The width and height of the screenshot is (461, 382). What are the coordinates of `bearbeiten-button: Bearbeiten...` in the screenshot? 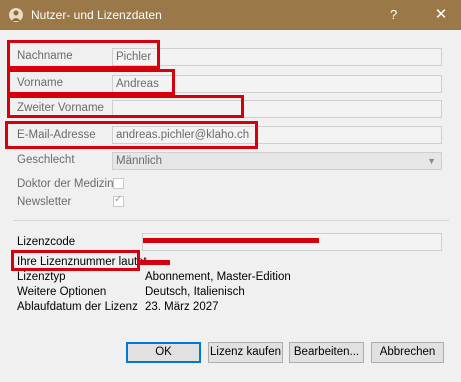 It's located at (326, 352).